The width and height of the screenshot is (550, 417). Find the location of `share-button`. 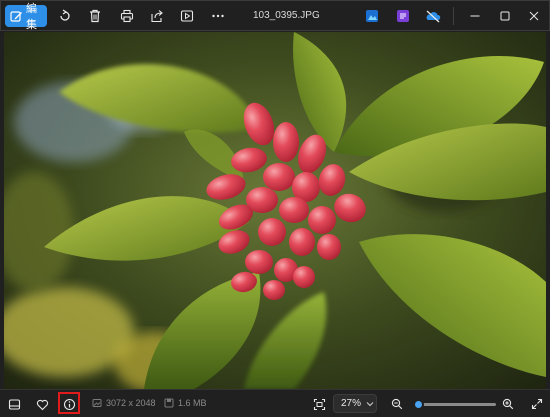

share-button is located at coordinates (157, 16).